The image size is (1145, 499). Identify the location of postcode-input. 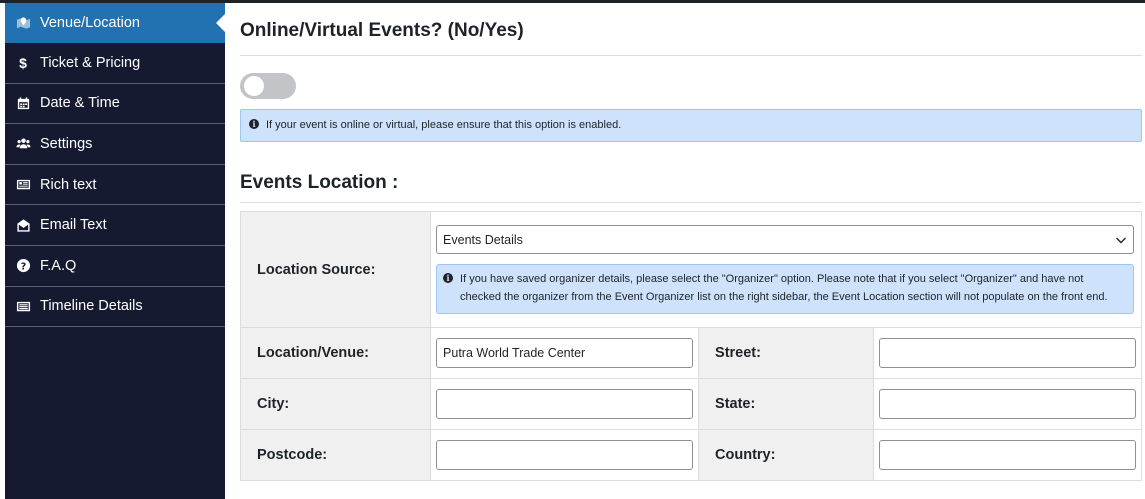
(565, 455).